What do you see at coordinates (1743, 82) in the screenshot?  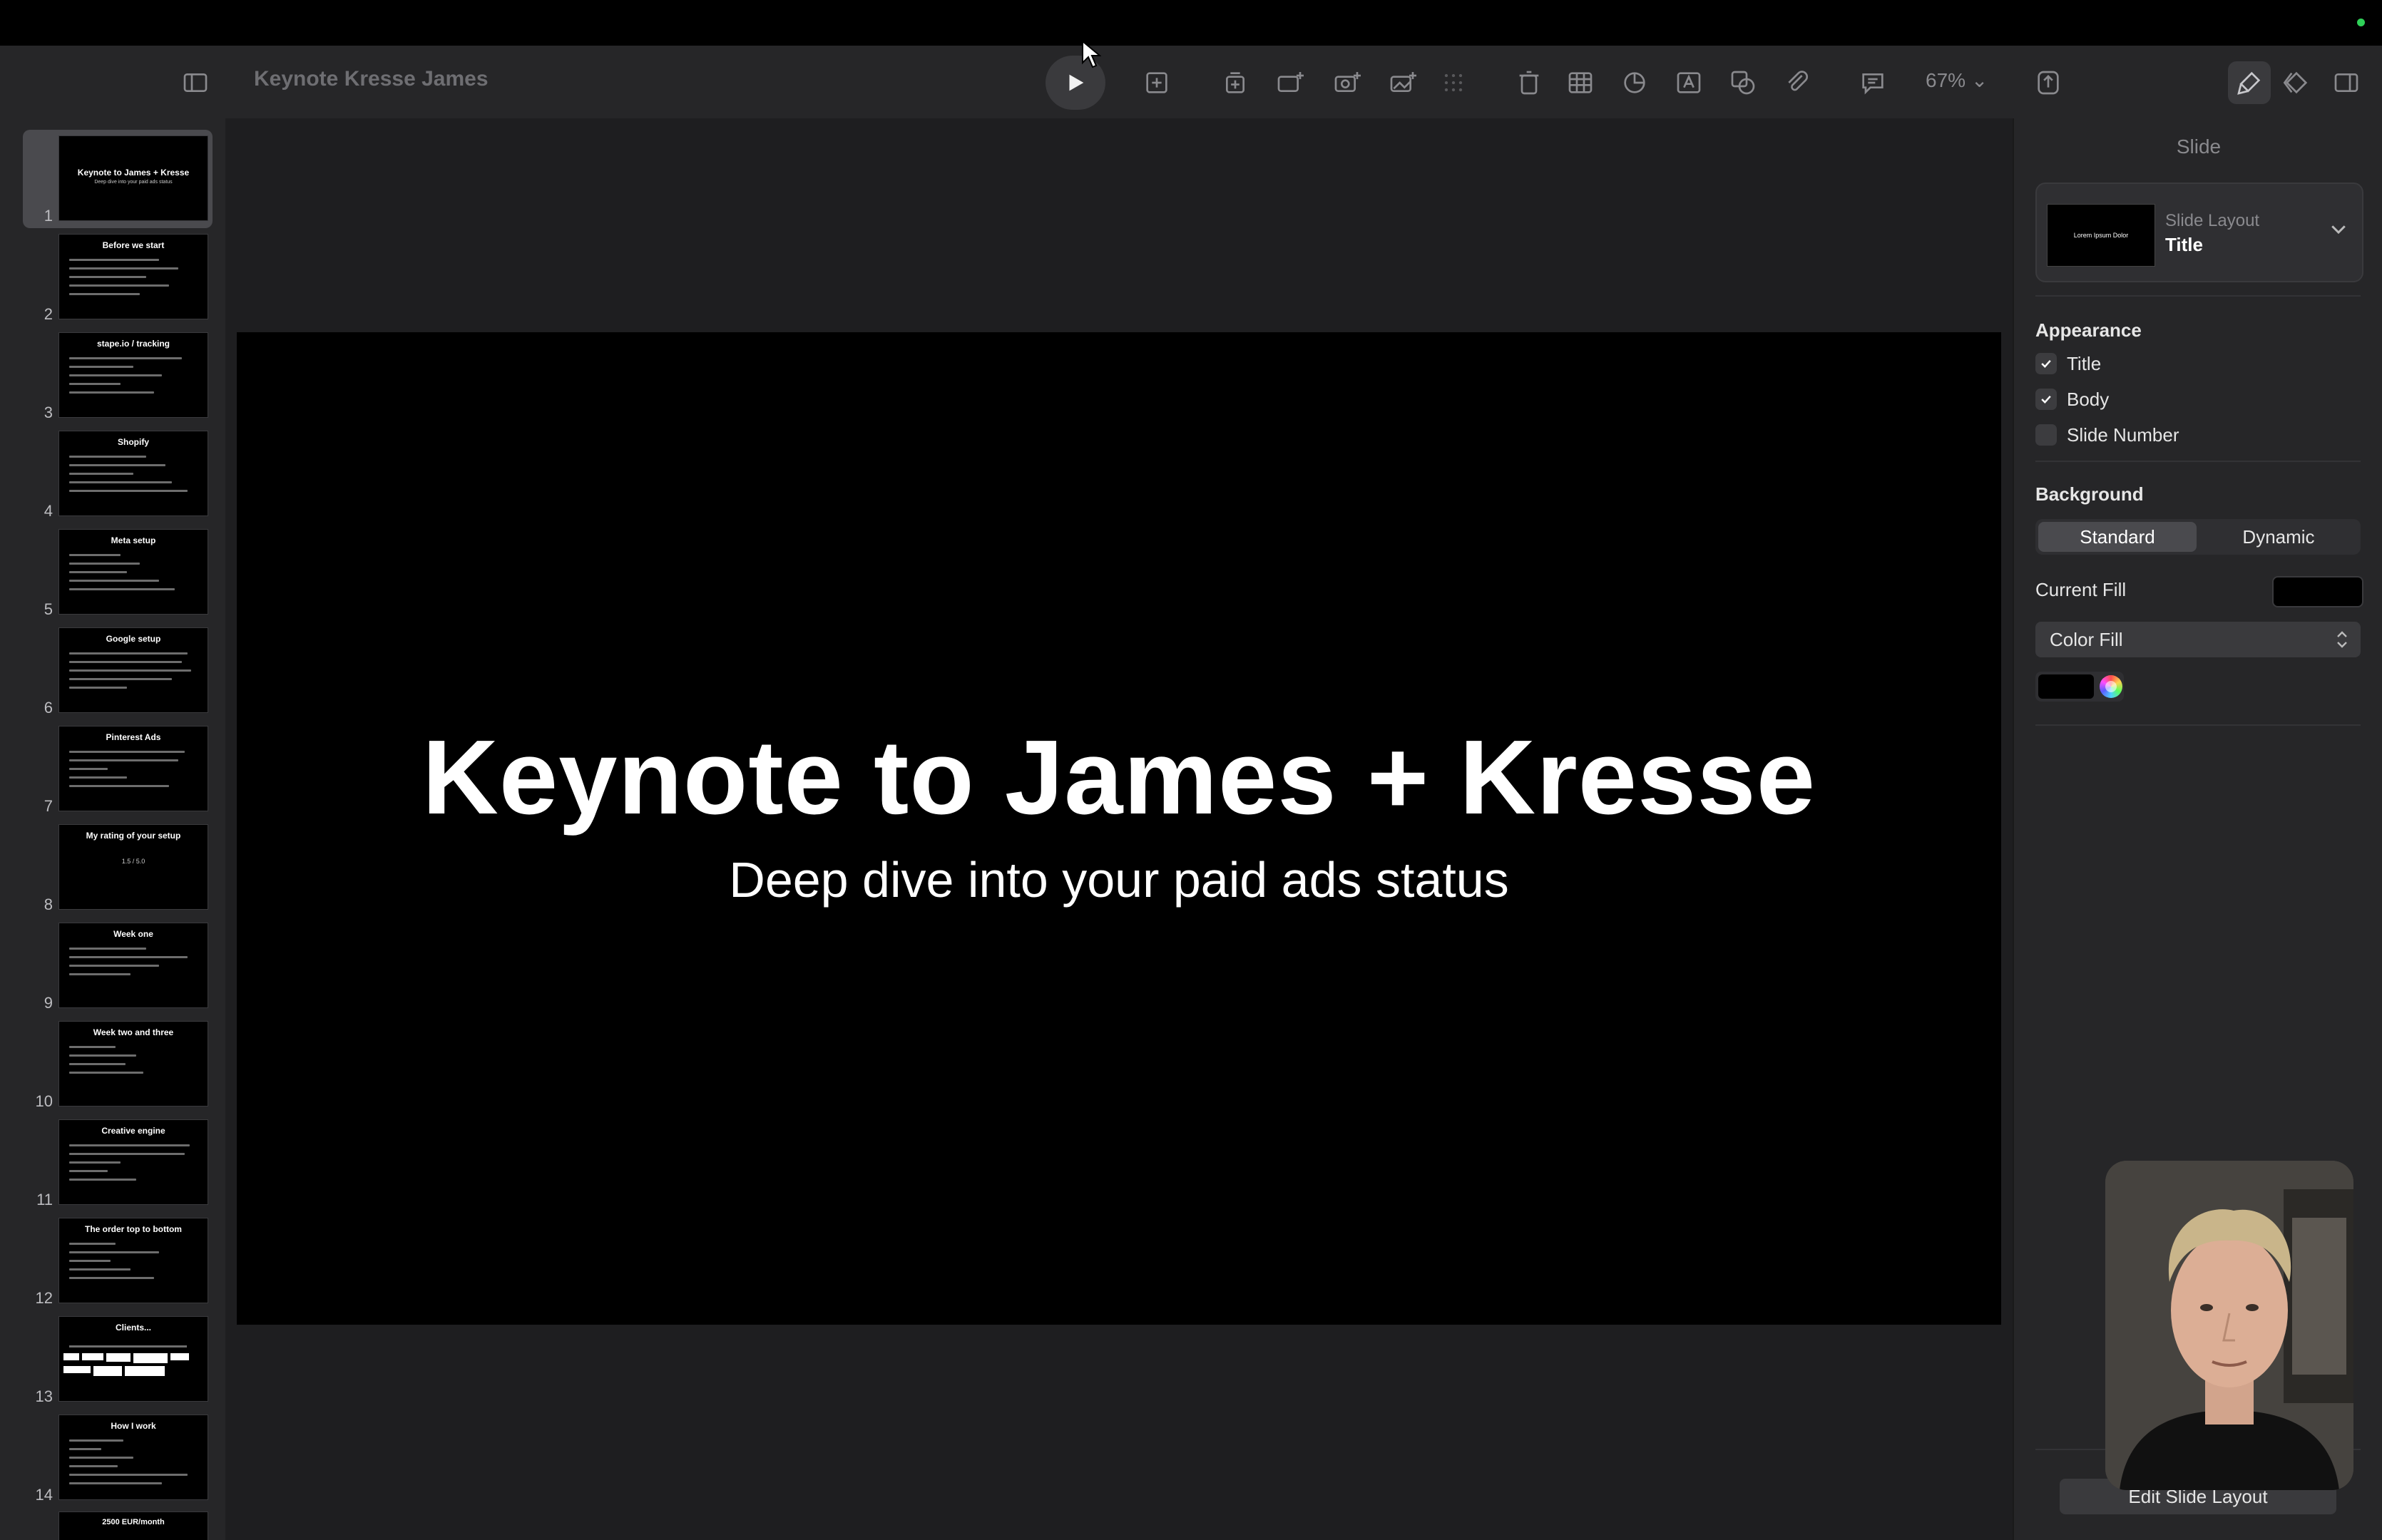 I see `shape-icon` at bounding box center [1743, 82].